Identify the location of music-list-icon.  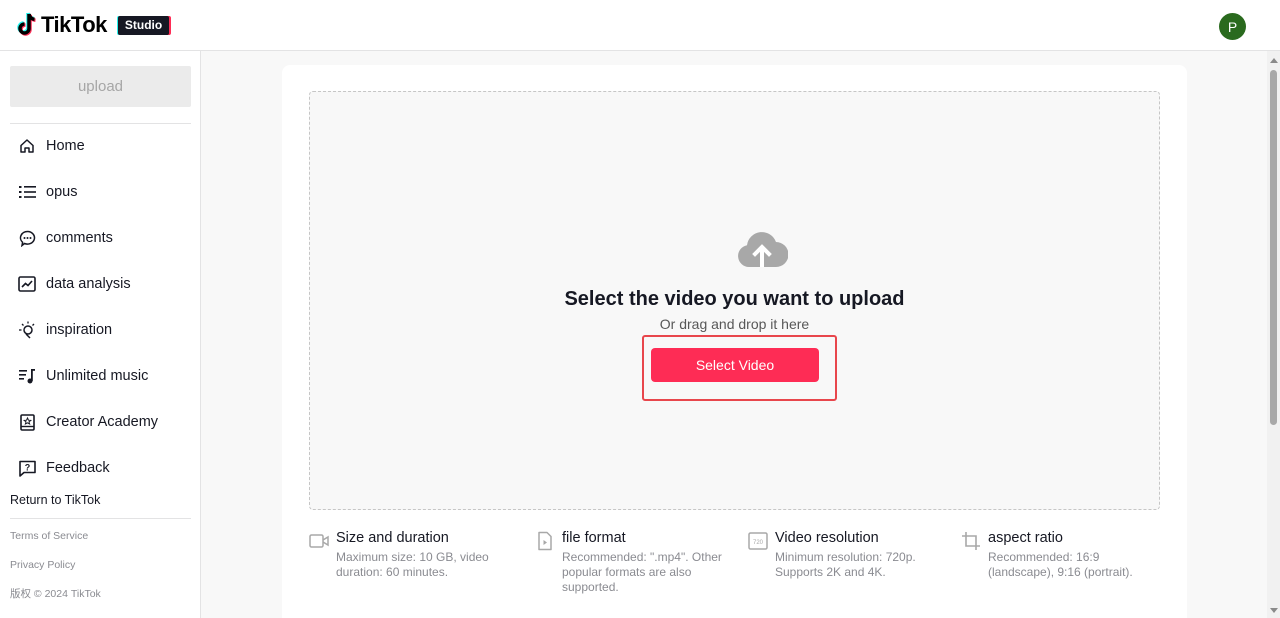
(27, 376).